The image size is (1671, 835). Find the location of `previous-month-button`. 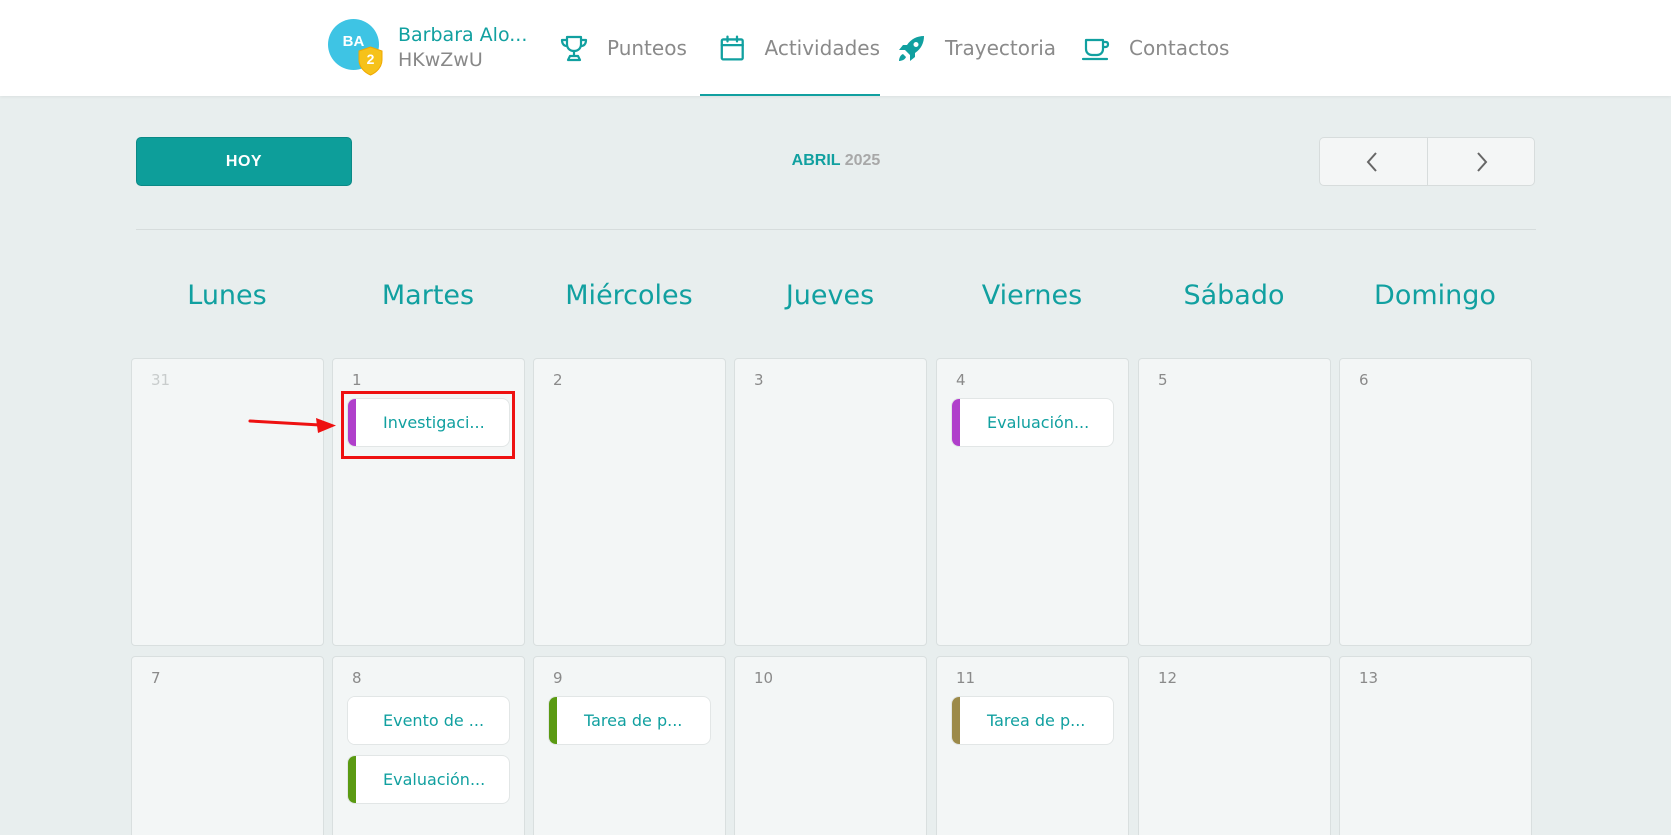

previous-month-button is located at coordinates (1373, 161).